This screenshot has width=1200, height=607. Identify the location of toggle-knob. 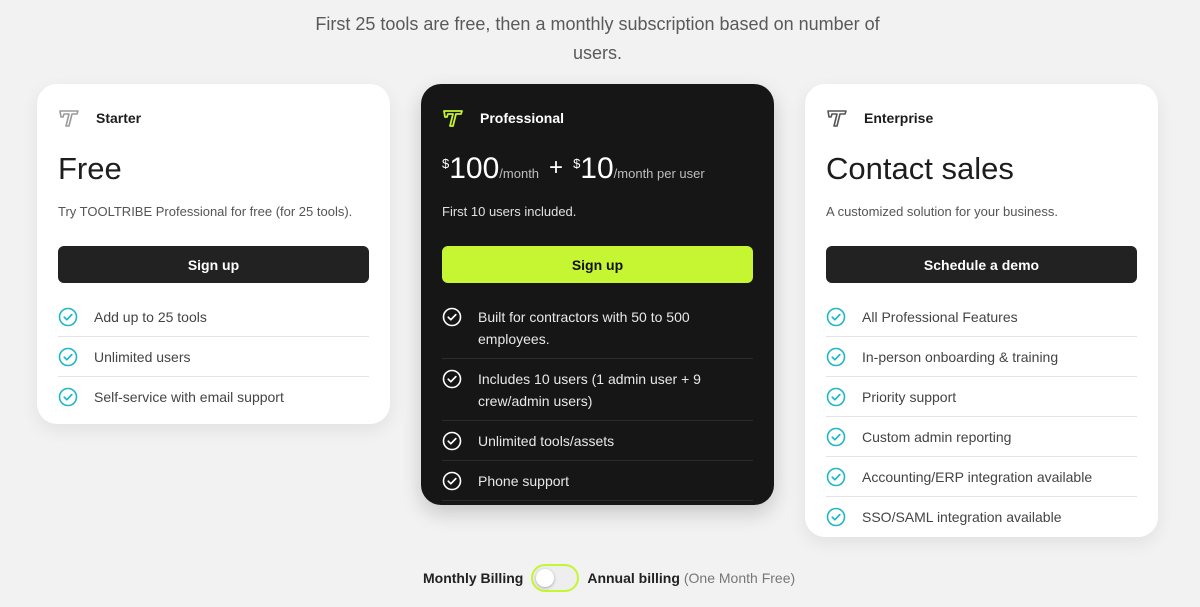
(545, 578).